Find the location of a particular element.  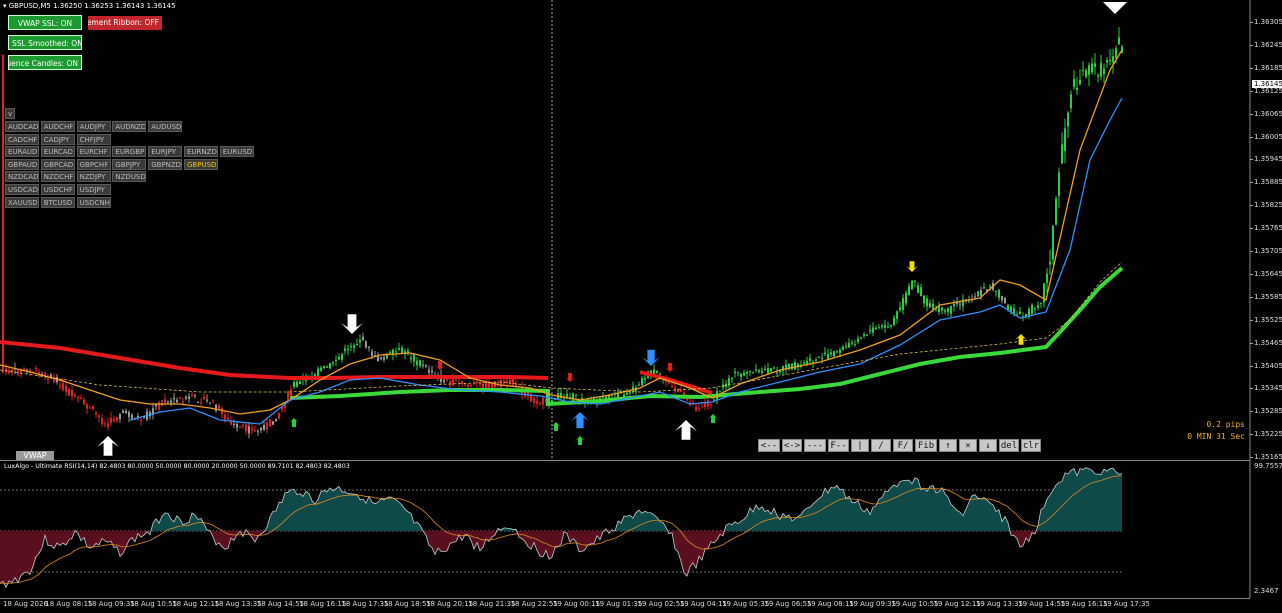

symbol-button-nzdcad: NZDCAD is located at coordinates (22, 177).